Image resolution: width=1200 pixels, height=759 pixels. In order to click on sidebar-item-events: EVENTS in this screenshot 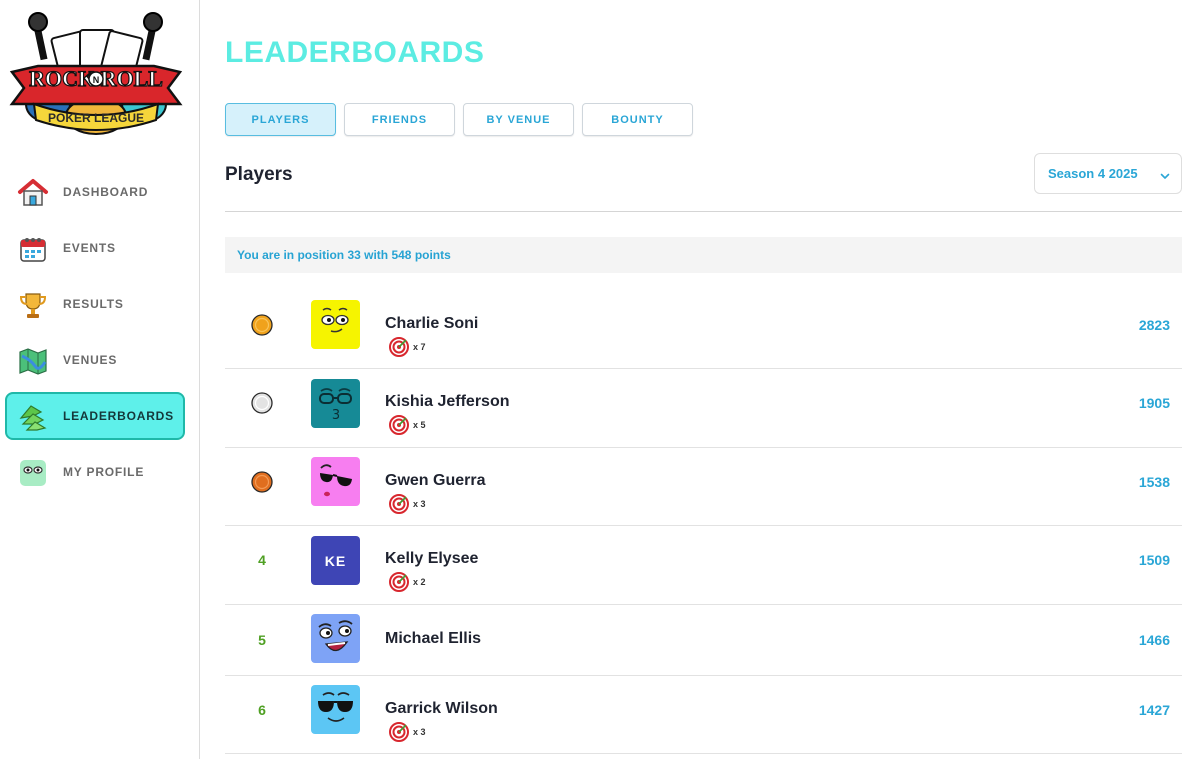, I will do `click(95, 248)`.